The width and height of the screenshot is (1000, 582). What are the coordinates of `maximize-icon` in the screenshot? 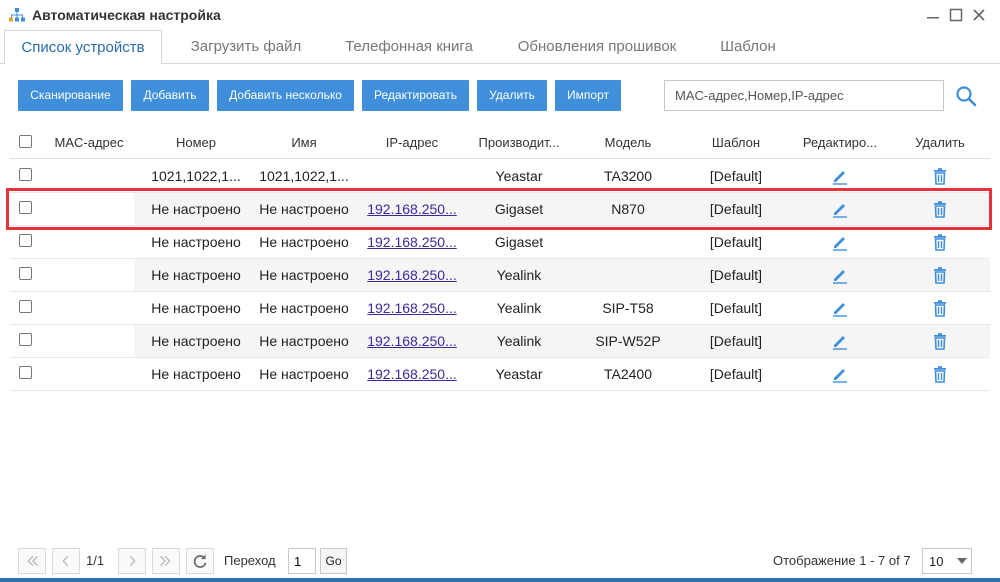 It's located at (956, 15).